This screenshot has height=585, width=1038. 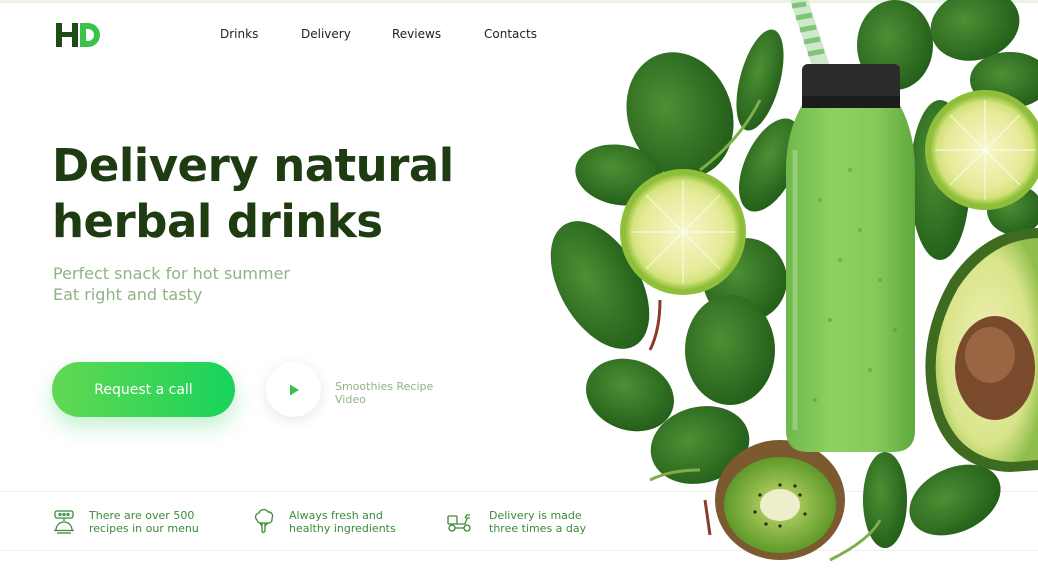 I want to click on hero-title-line-2: herbal drinks, so click(x=217, y=221).